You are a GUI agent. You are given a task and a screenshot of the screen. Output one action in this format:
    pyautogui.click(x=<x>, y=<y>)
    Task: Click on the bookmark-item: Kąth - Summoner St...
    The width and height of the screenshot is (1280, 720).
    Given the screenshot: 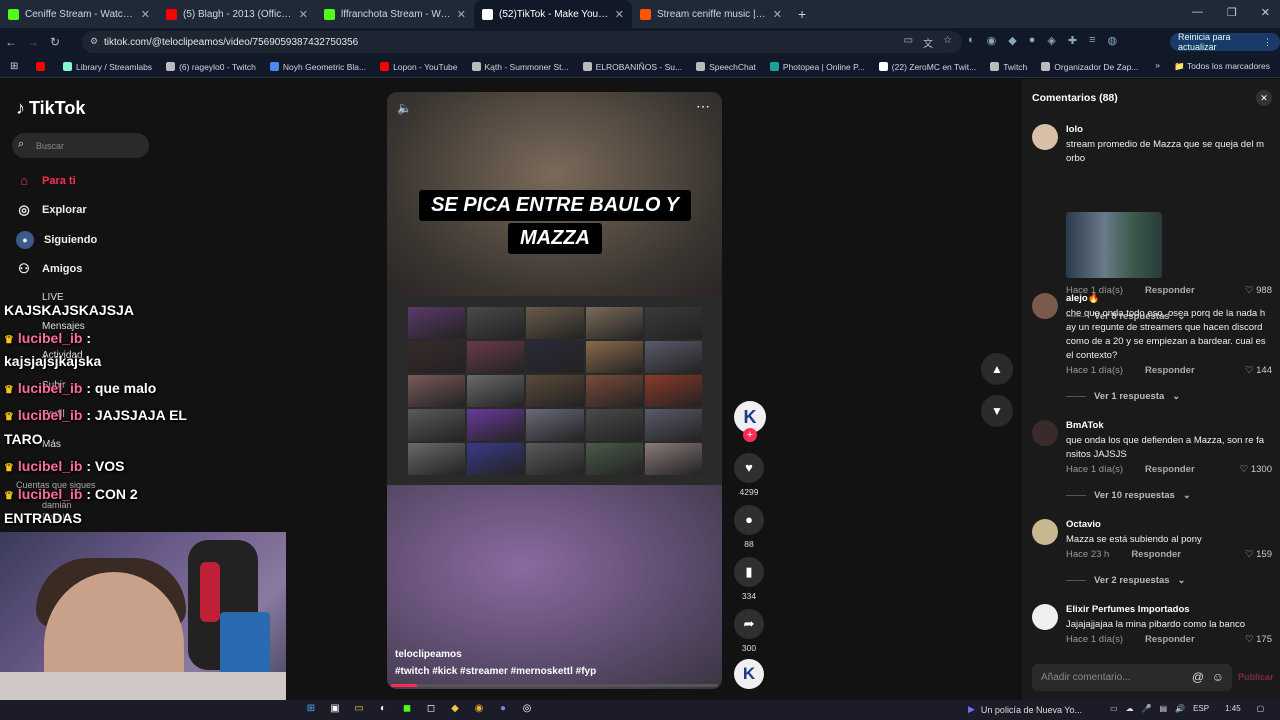 What is the action you would take?
    pyautogui.click(x=520, y=67)
    